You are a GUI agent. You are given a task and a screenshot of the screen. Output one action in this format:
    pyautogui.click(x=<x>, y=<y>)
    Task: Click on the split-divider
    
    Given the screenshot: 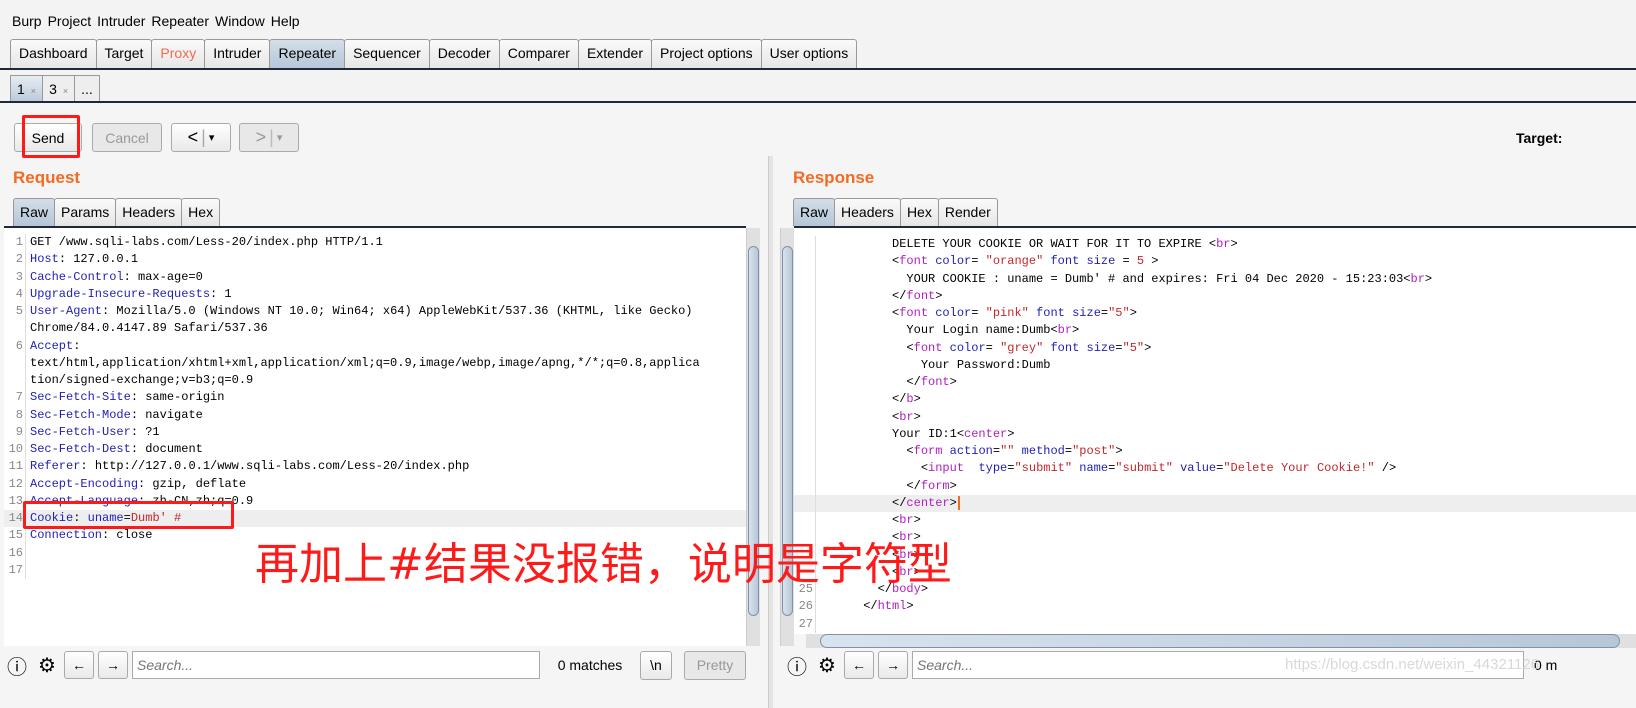 What is the action you would take?
    pyautogui.click(x=770, y=432)
    